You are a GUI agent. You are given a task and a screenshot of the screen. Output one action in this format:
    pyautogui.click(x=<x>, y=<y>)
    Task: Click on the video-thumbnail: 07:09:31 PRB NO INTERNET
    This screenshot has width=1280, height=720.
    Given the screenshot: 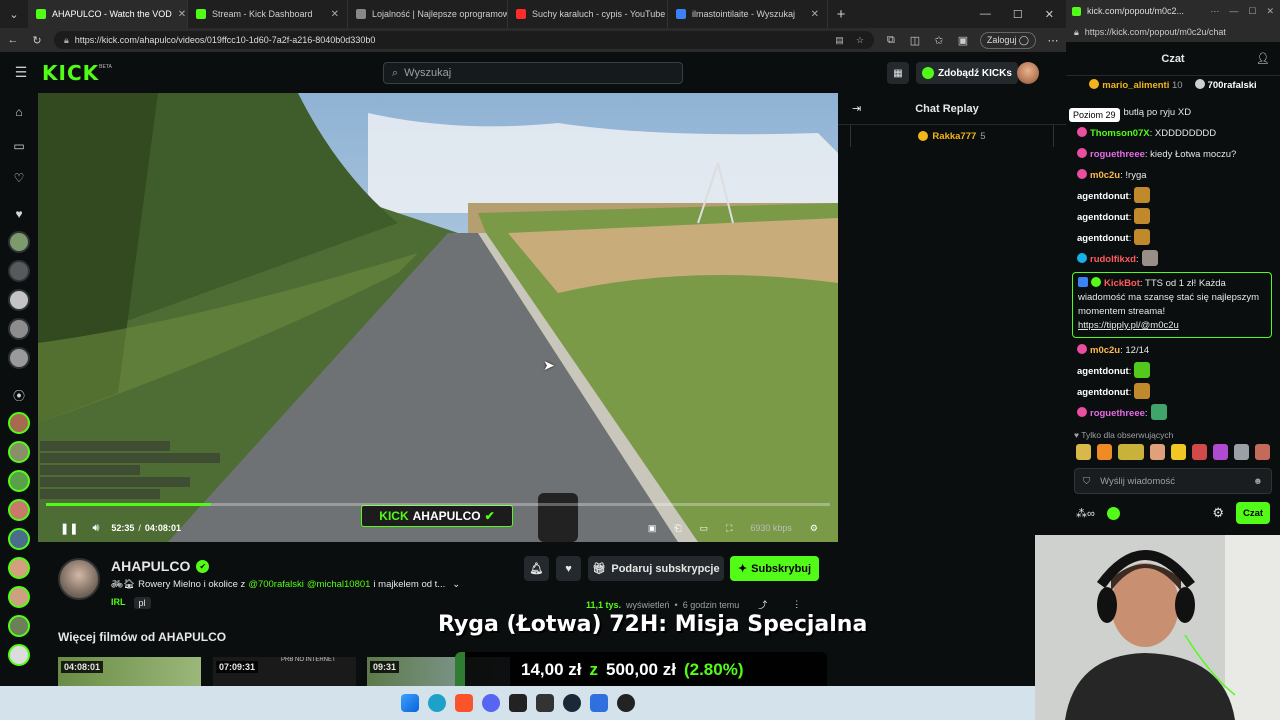 What is the action you would take?
    pyautogui.click(x=284, y=671)
    